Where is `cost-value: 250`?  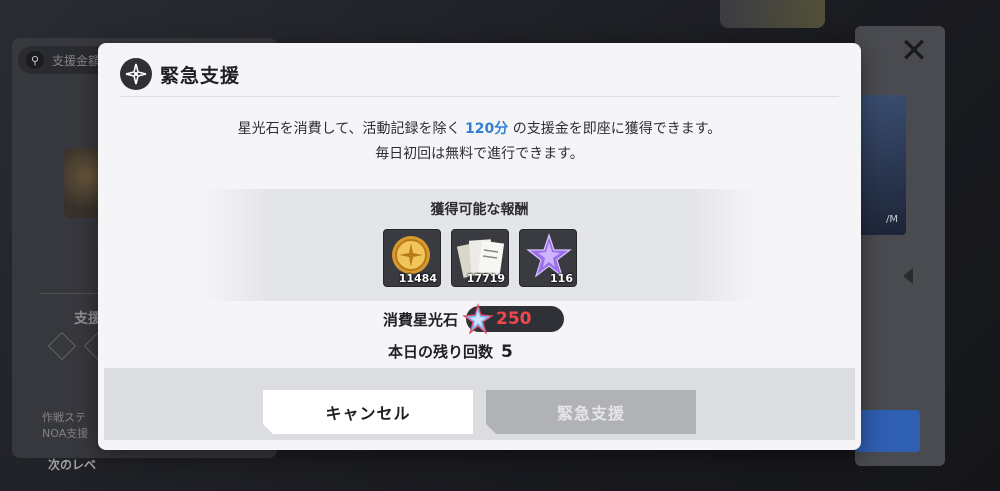
cost-value: 250 is located at coordinates (514, 319).